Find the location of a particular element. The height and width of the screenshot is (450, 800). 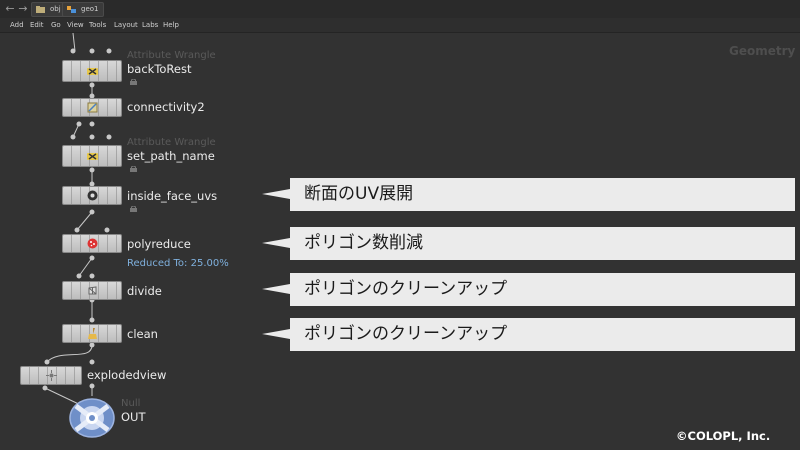

clean-icon is located at coordinates (92, 333).